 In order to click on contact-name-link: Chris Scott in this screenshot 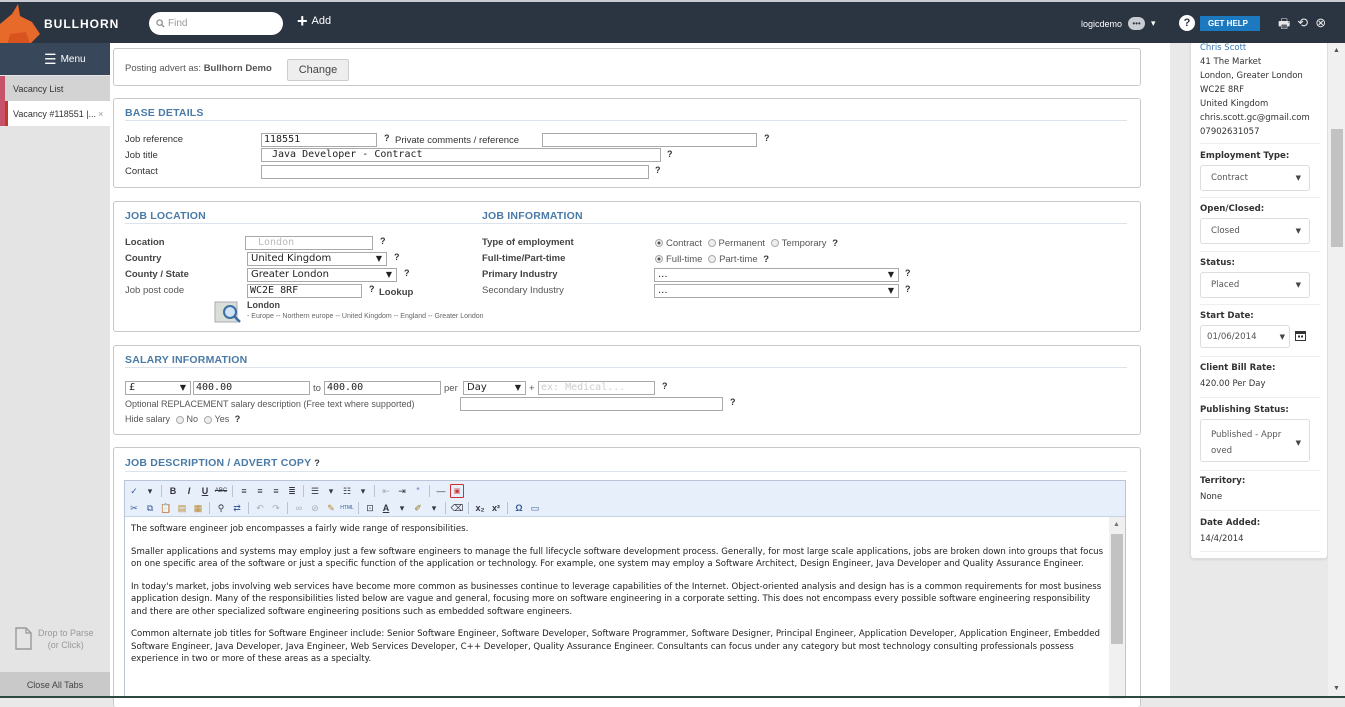, I will do `click(1223, 48)`.